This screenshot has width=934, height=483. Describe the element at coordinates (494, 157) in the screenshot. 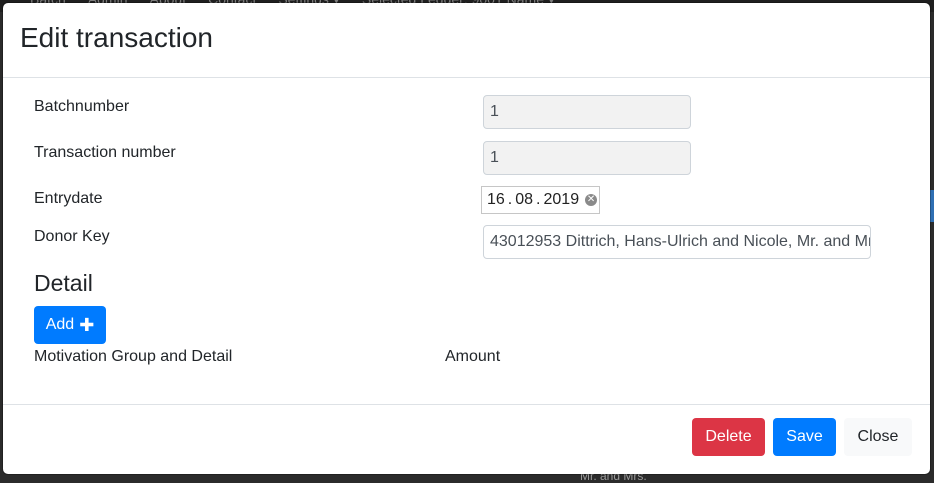

I see `transaction-number-value: 1` at that location.